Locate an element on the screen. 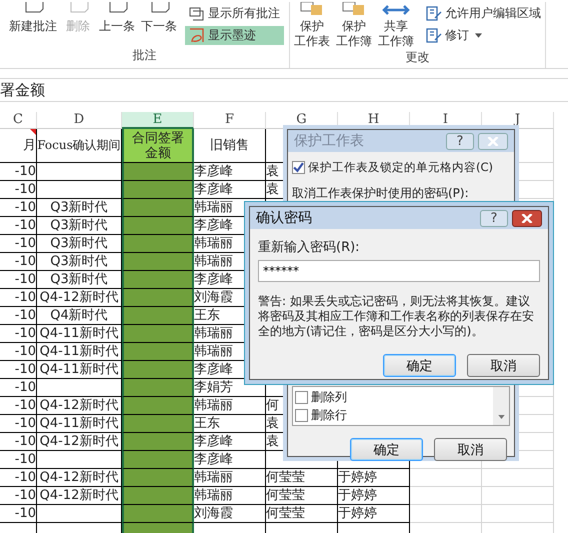  table-cell: 刘海霞 is located at coordinates (230, 514).